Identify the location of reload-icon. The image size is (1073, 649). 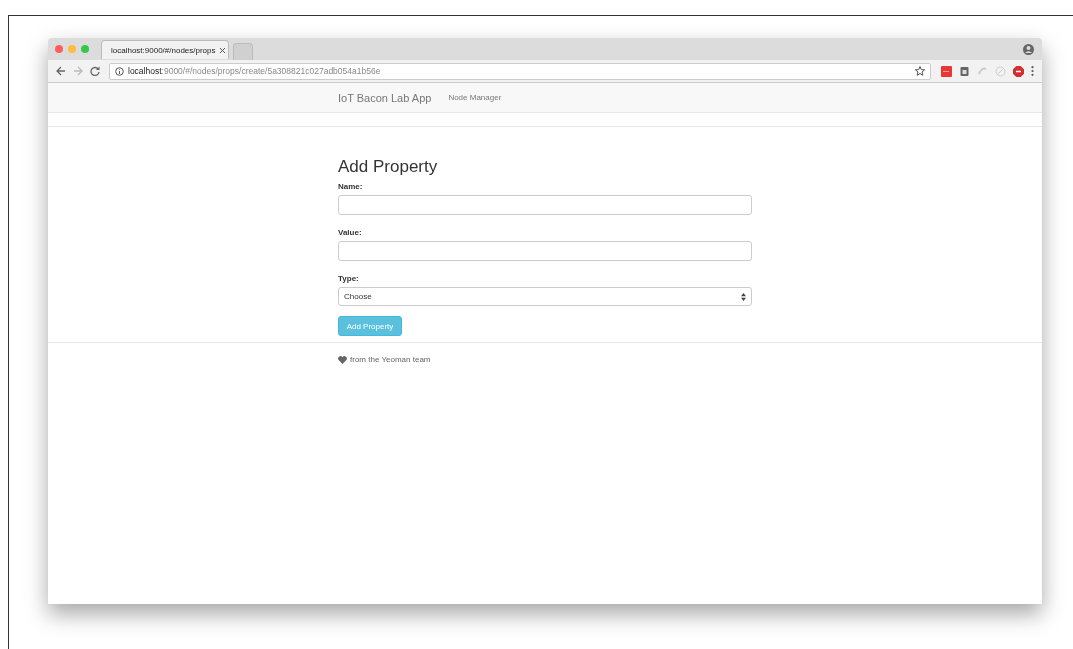
(95, 71).